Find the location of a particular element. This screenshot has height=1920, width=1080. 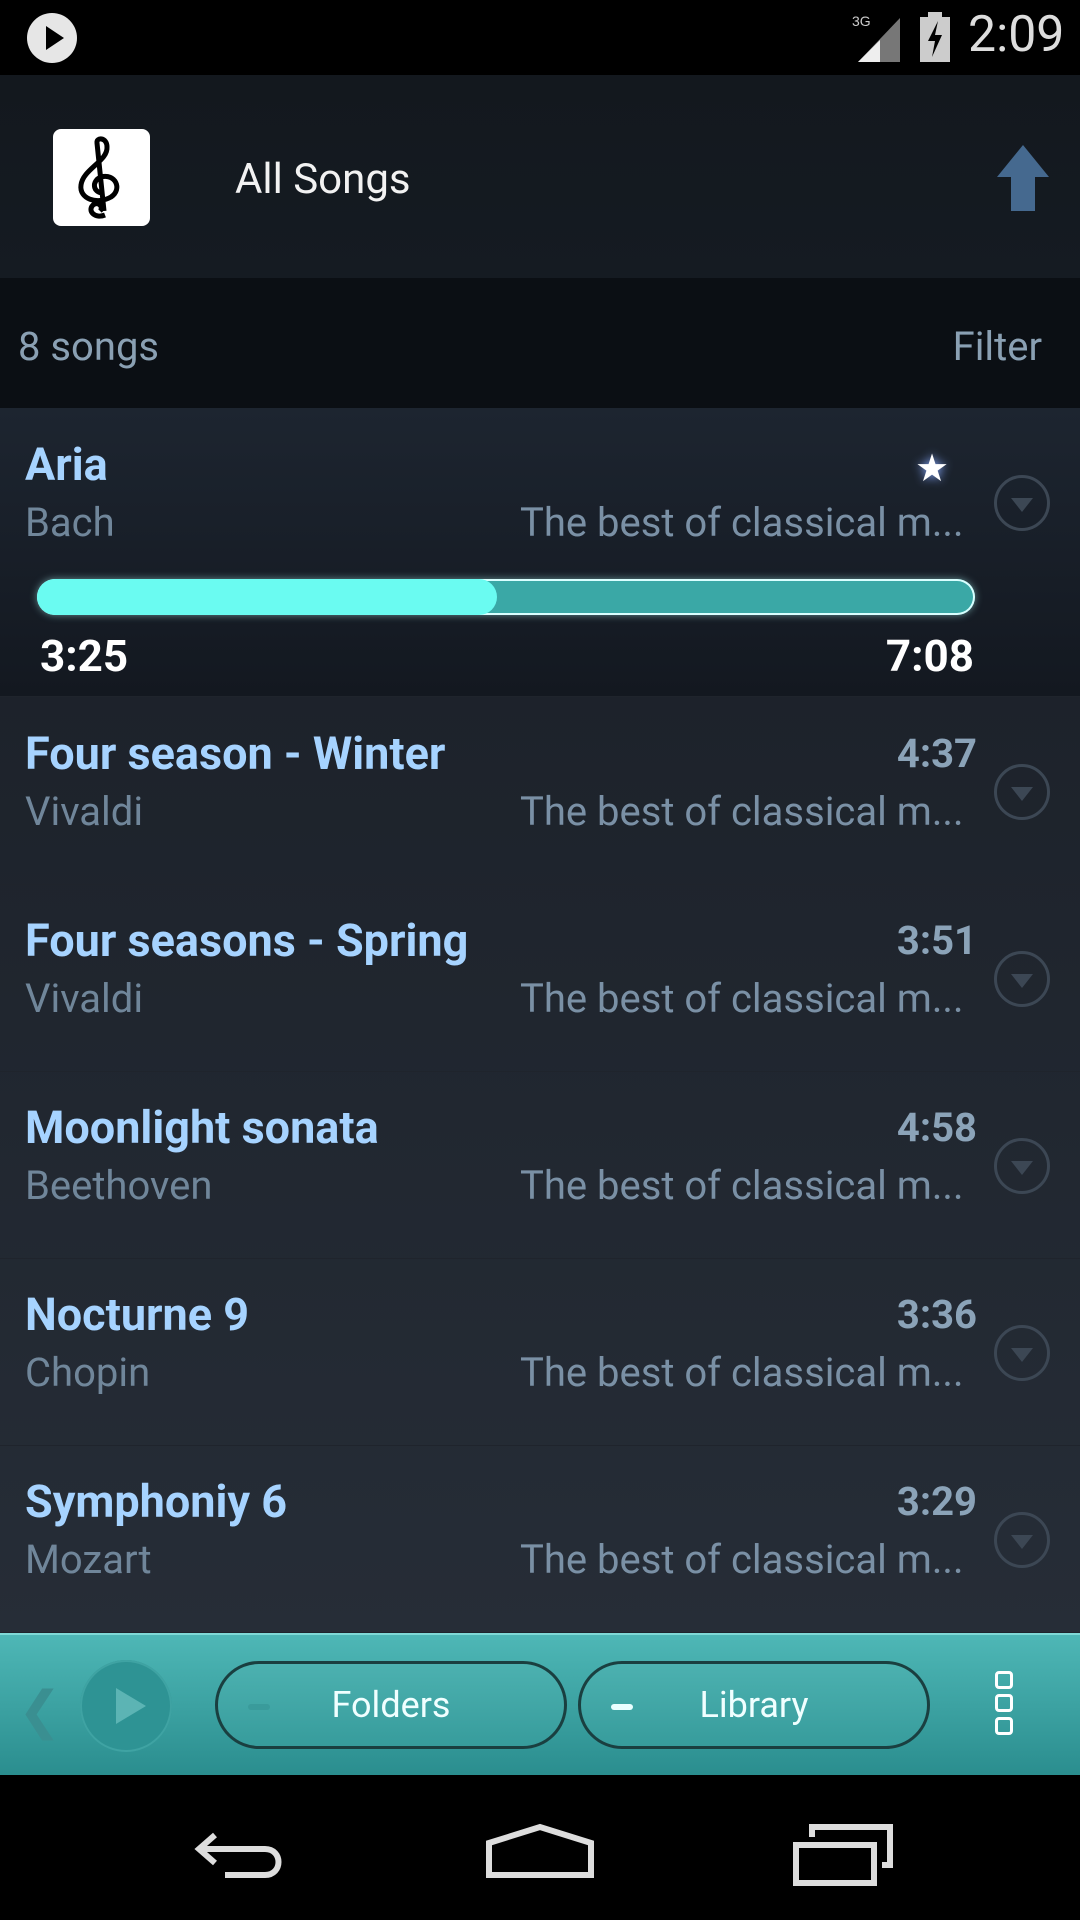

folders-button: Folders is located at coordinates (391, 1705).